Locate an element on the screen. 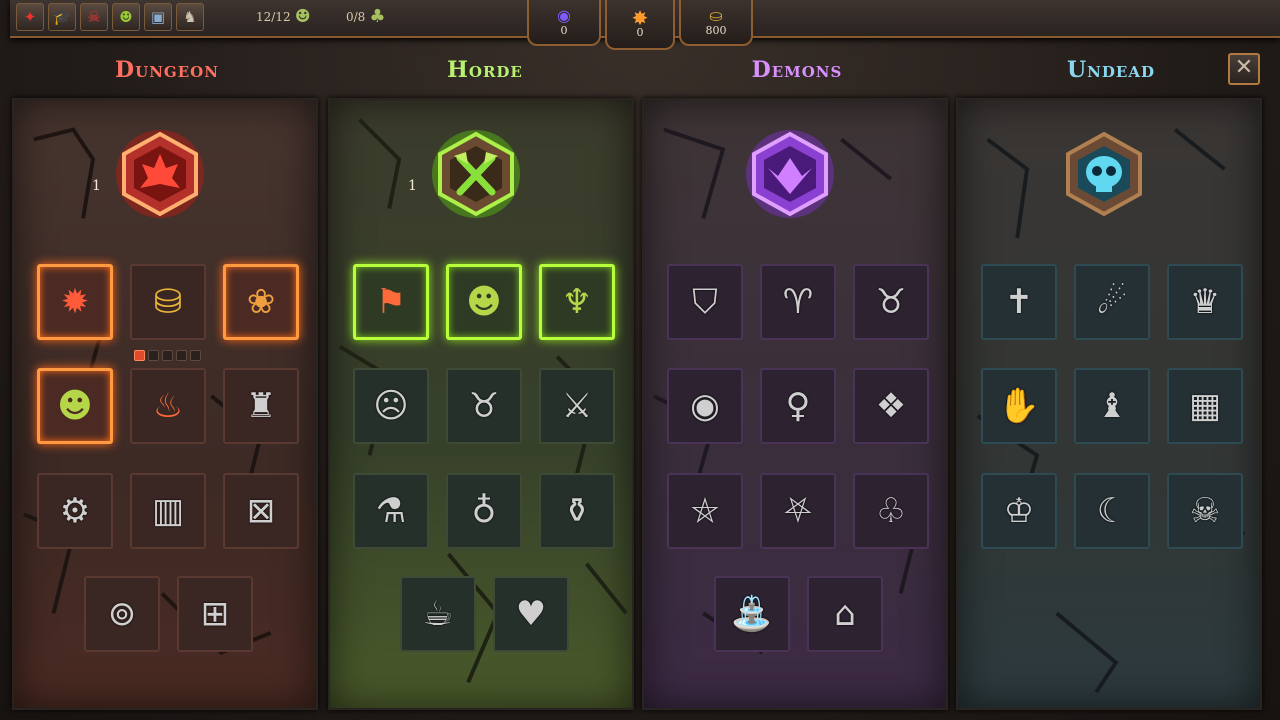  demons-slot: ⛧ is located at coordinates (798, 511).